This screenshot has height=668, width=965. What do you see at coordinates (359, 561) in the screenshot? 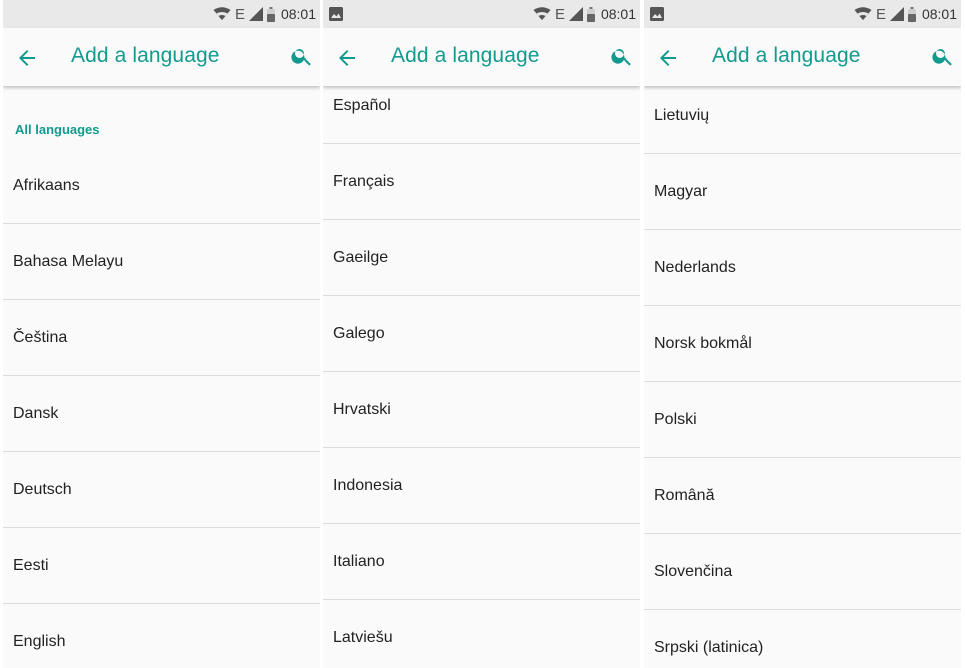
I see `language-label: Italiano` at bounding box center [359, 561].